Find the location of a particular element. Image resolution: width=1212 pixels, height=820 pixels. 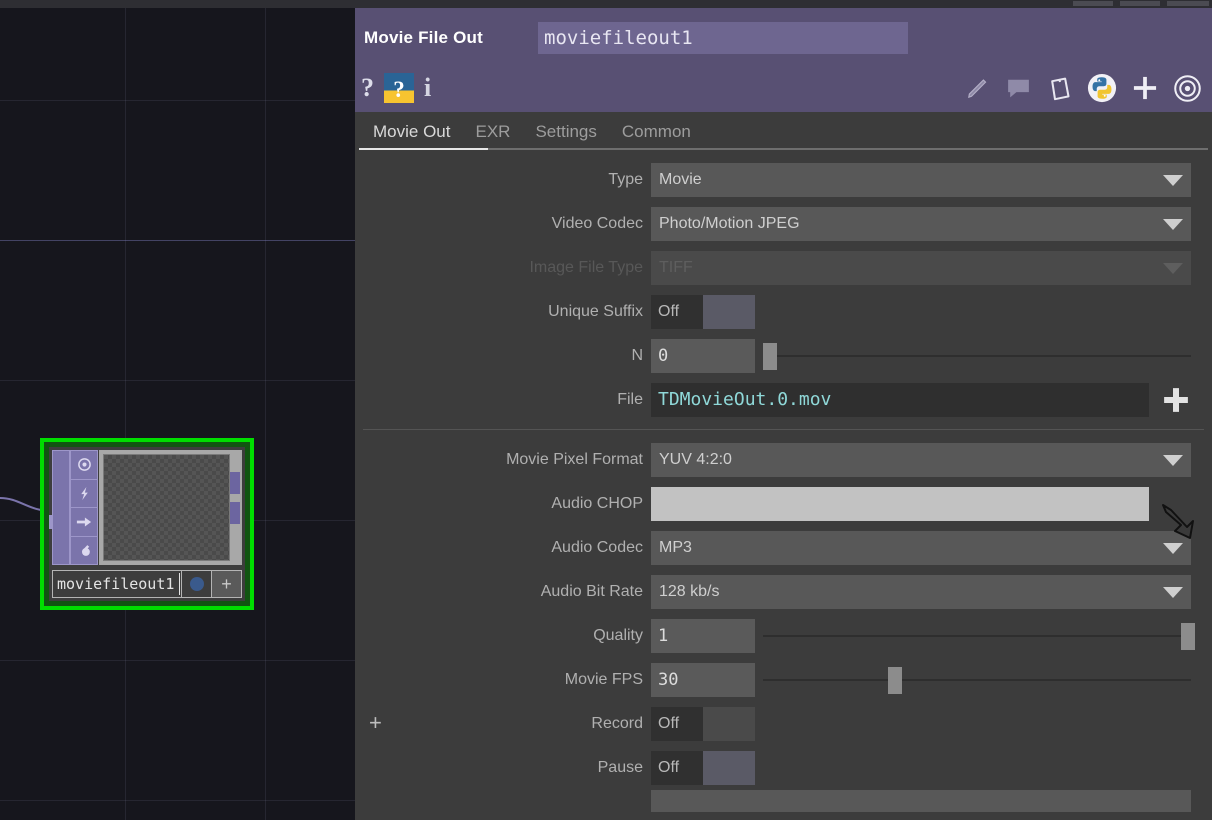

movie-pixel-format-dropdown: YUV 4:2:0 is located at coordinates (921, 460).